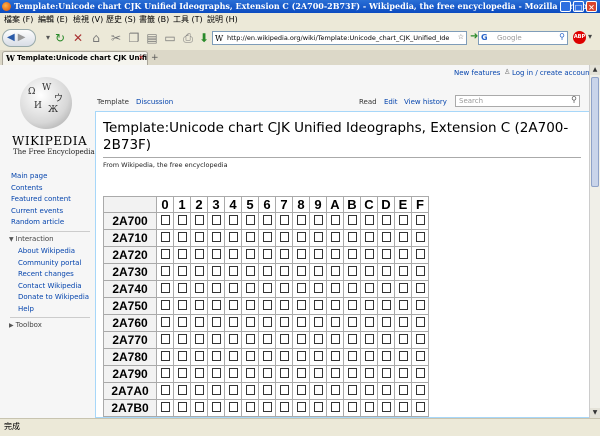  I want to click on wikipedia-search-input: Search ⚲, so click(517, 101).